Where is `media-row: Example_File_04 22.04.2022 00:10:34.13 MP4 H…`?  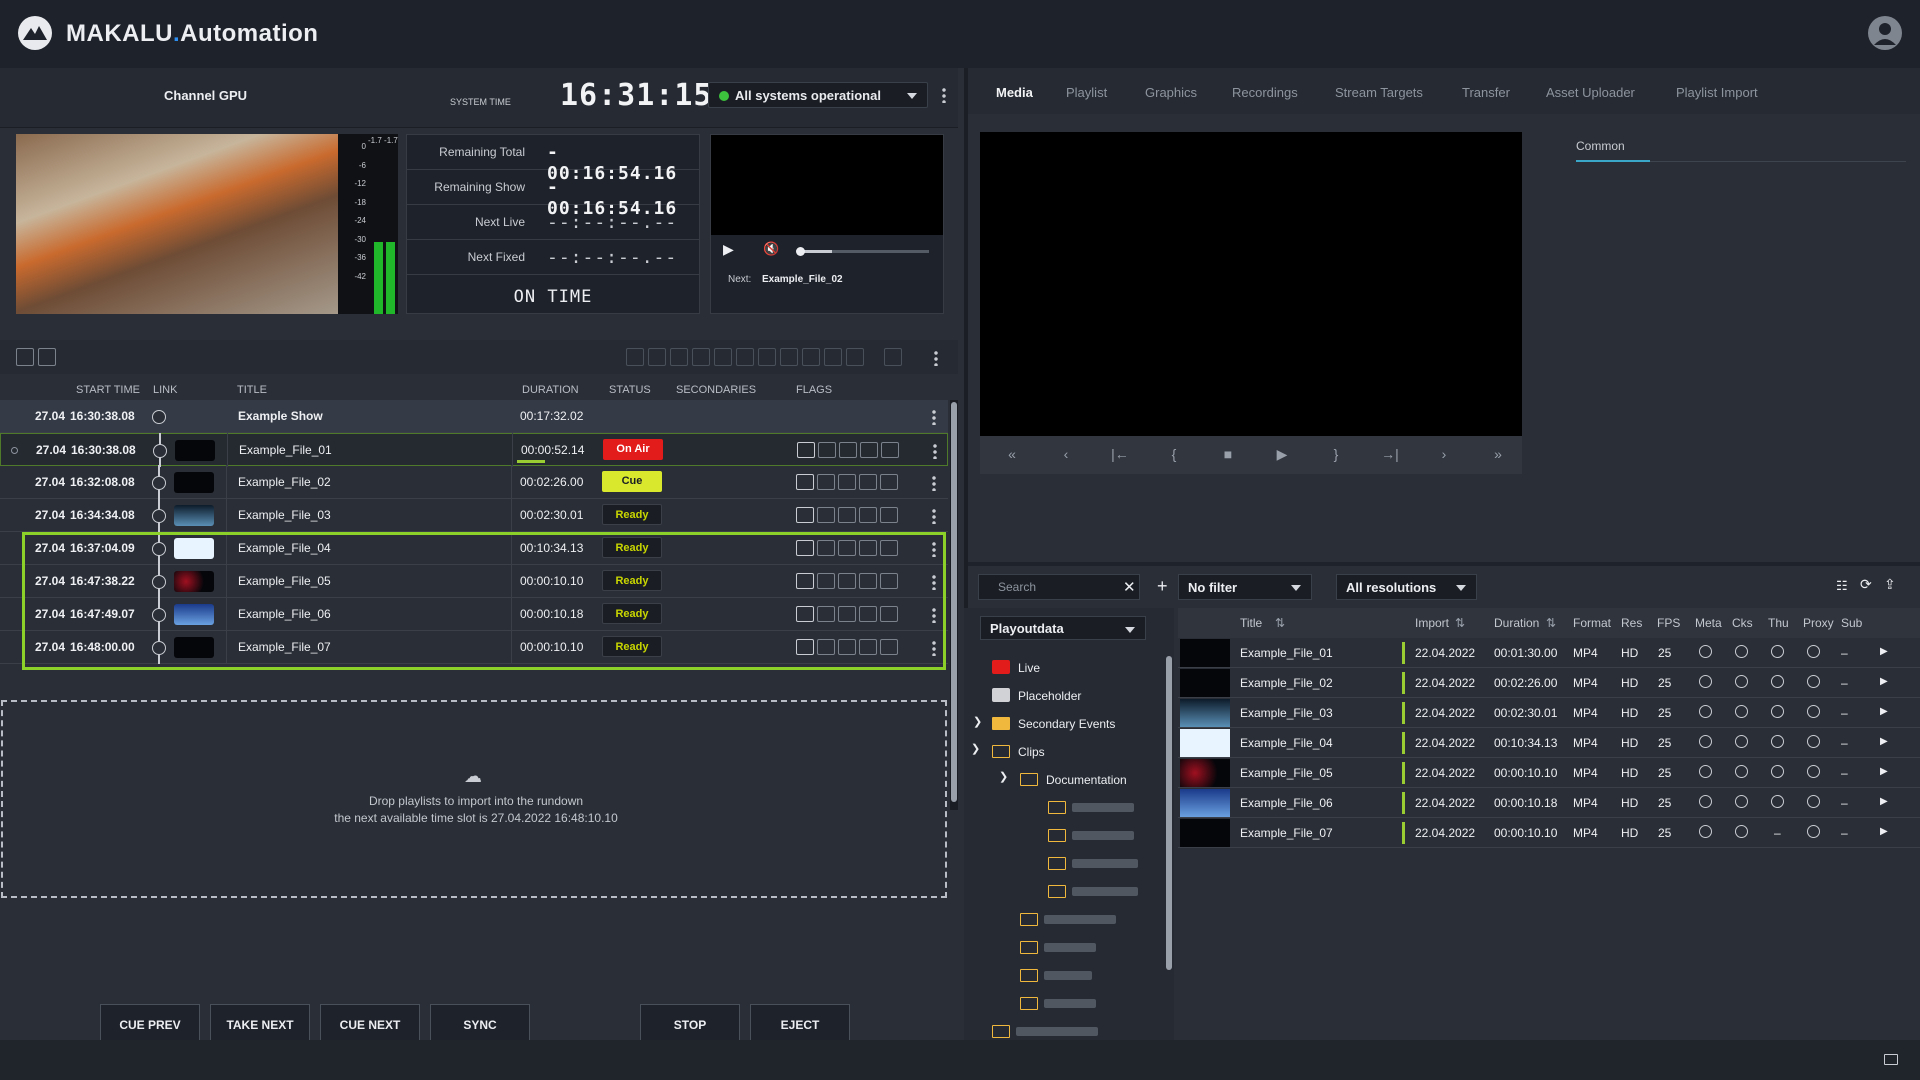 media-row: Example_File_04 22.04.2022 00:10:34.13 MP4 H… is located at coordinates (1549, 743).